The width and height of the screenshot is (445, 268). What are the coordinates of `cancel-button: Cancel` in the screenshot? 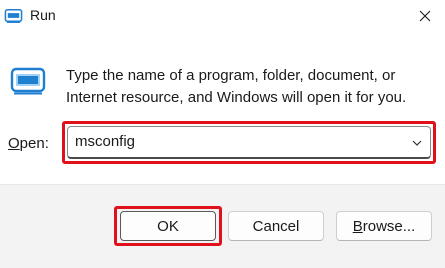 It's located at (276, 226).